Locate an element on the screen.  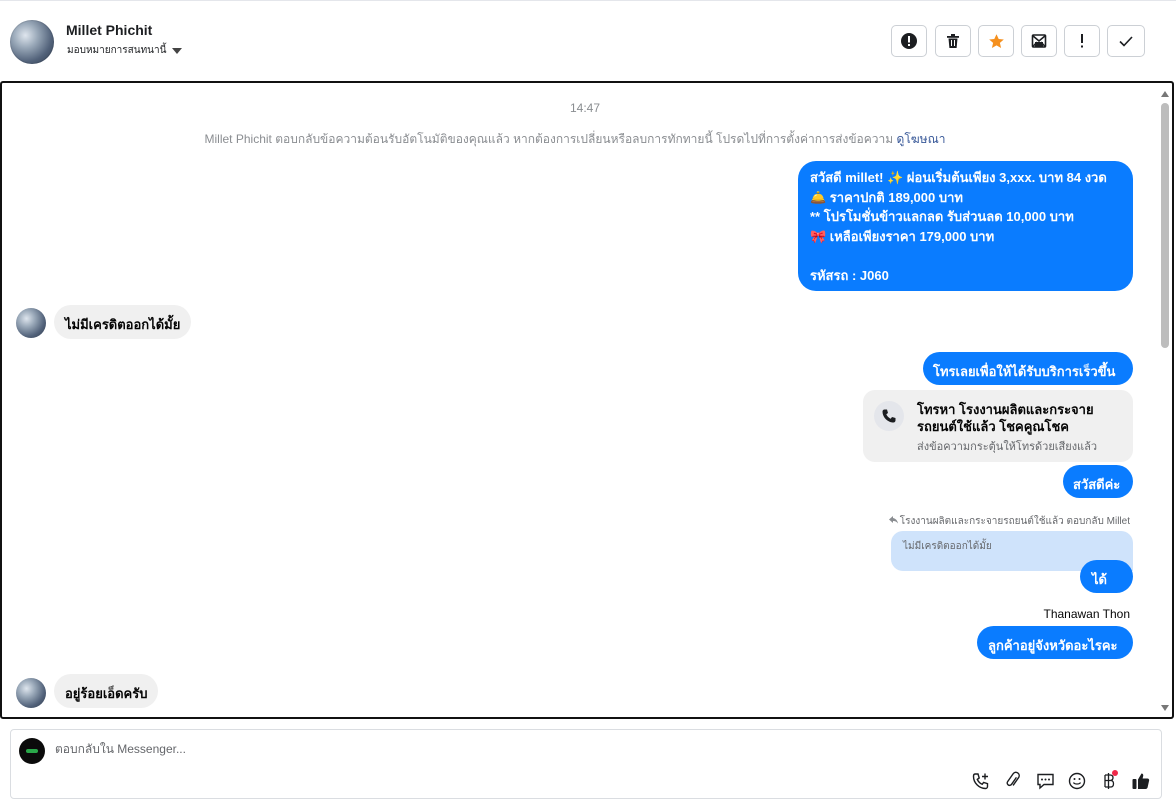
emoji-icon is located at coordinates (1077, 783).